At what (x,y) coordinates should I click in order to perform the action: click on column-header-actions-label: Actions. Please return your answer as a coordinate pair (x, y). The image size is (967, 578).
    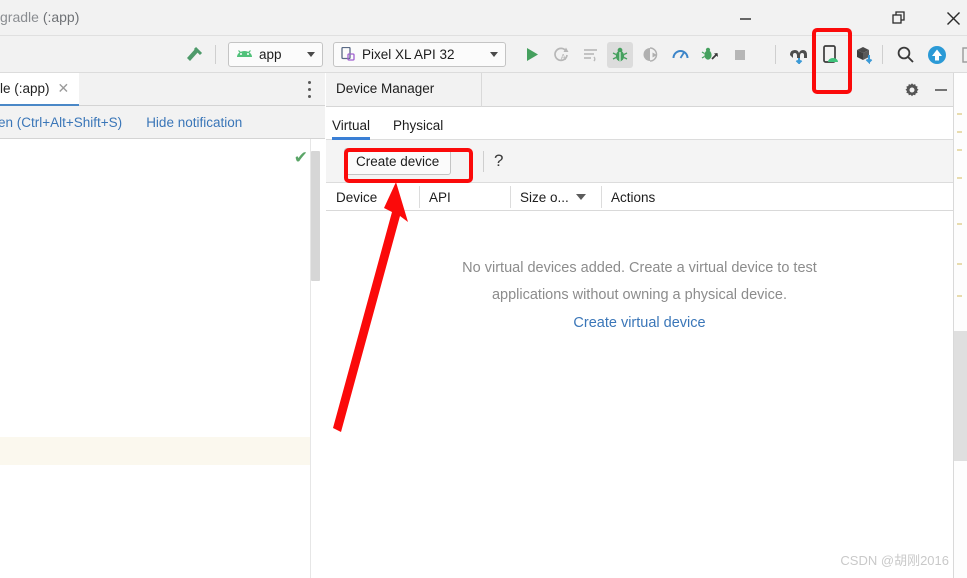
    Looking at the image, I should click on (633, 197).